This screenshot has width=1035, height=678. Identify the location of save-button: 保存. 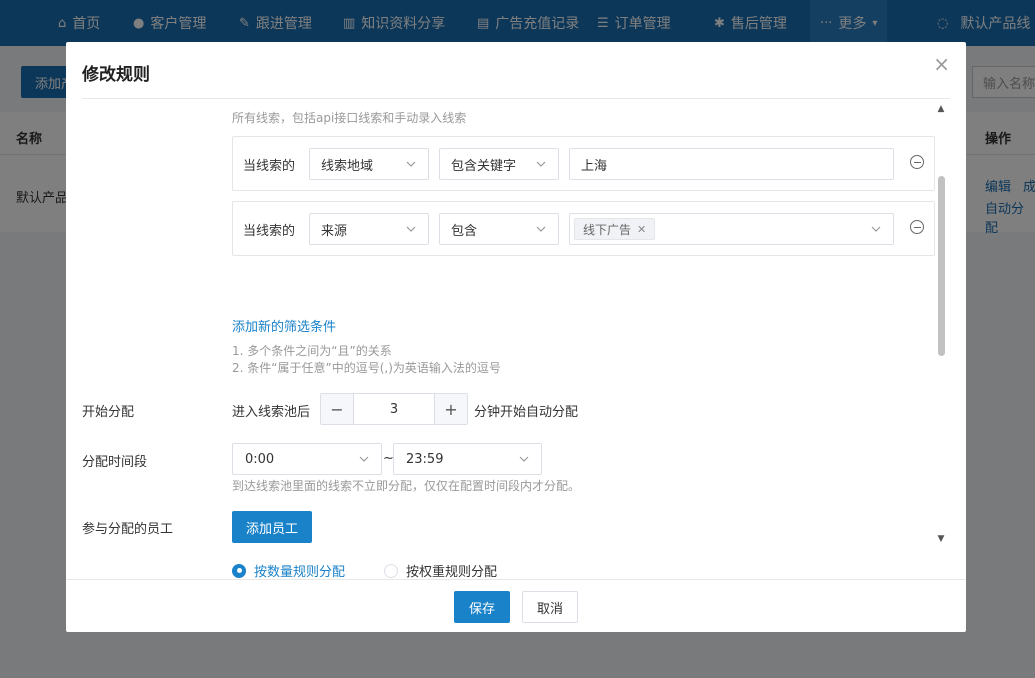
(482, 607).